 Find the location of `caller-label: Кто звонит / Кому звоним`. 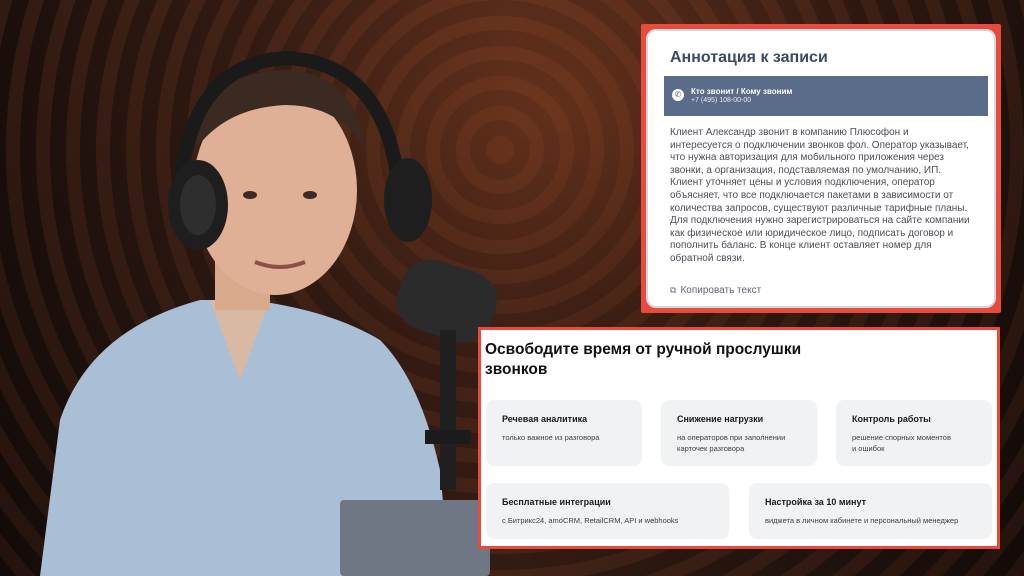

caller-label: Кто звонит / Кому звоним is located at coordinates (742, 91).